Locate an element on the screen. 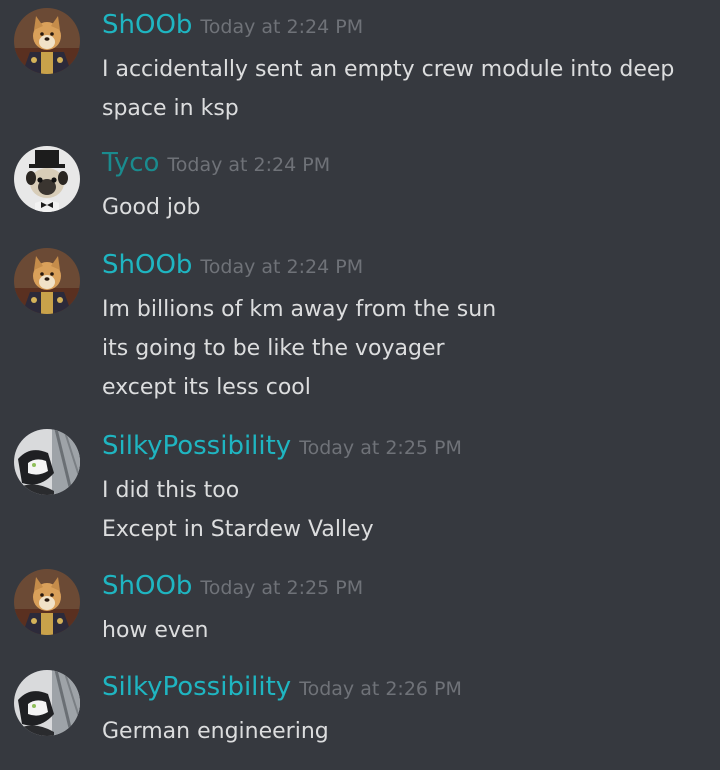 The width and height of the screenshot is (720, 770). message-text: Good job is located at coordinates (151, 207).